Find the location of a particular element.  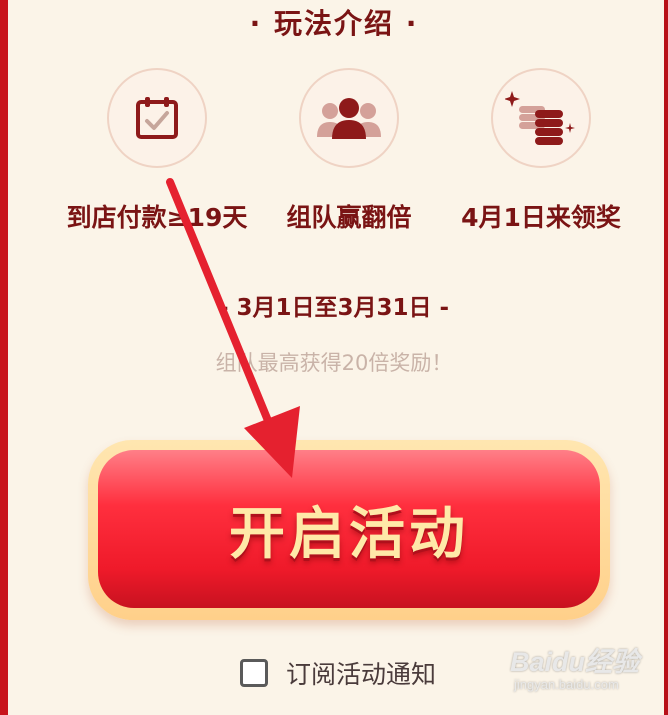

subscribe-toggle: 订阅活动通知 is located at coordinates (338, 673).